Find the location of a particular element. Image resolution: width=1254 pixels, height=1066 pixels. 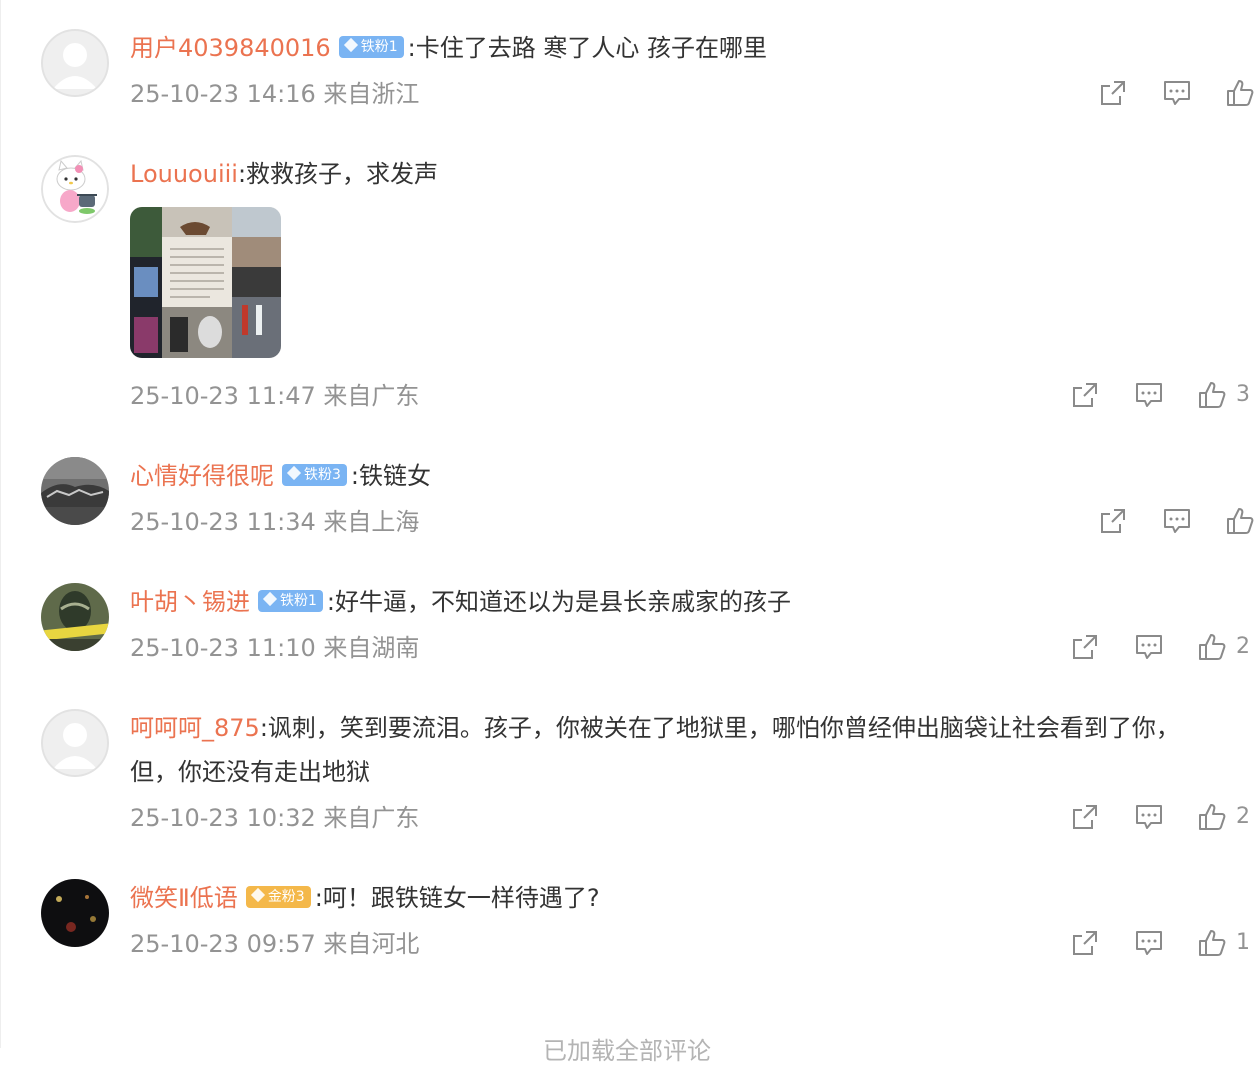

username-link: 用户4039840016 is located at coordinates (230, 48).